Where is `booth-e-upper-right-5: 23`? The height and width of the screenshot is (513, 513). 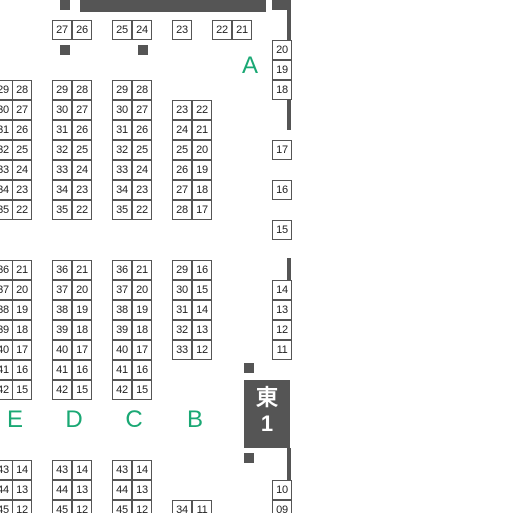 booth-e-upper-right-5: 23 is located at coordinates (22, 190).